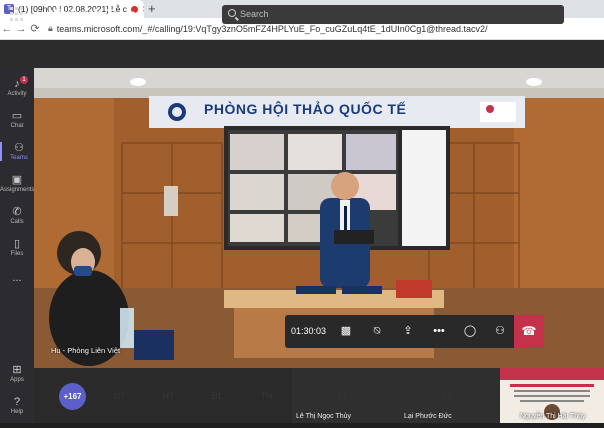 This screenshot has width=604, height=428. I want to click on participant-name: Nguyễn Thị Hải Thủy, so click(553, 416).